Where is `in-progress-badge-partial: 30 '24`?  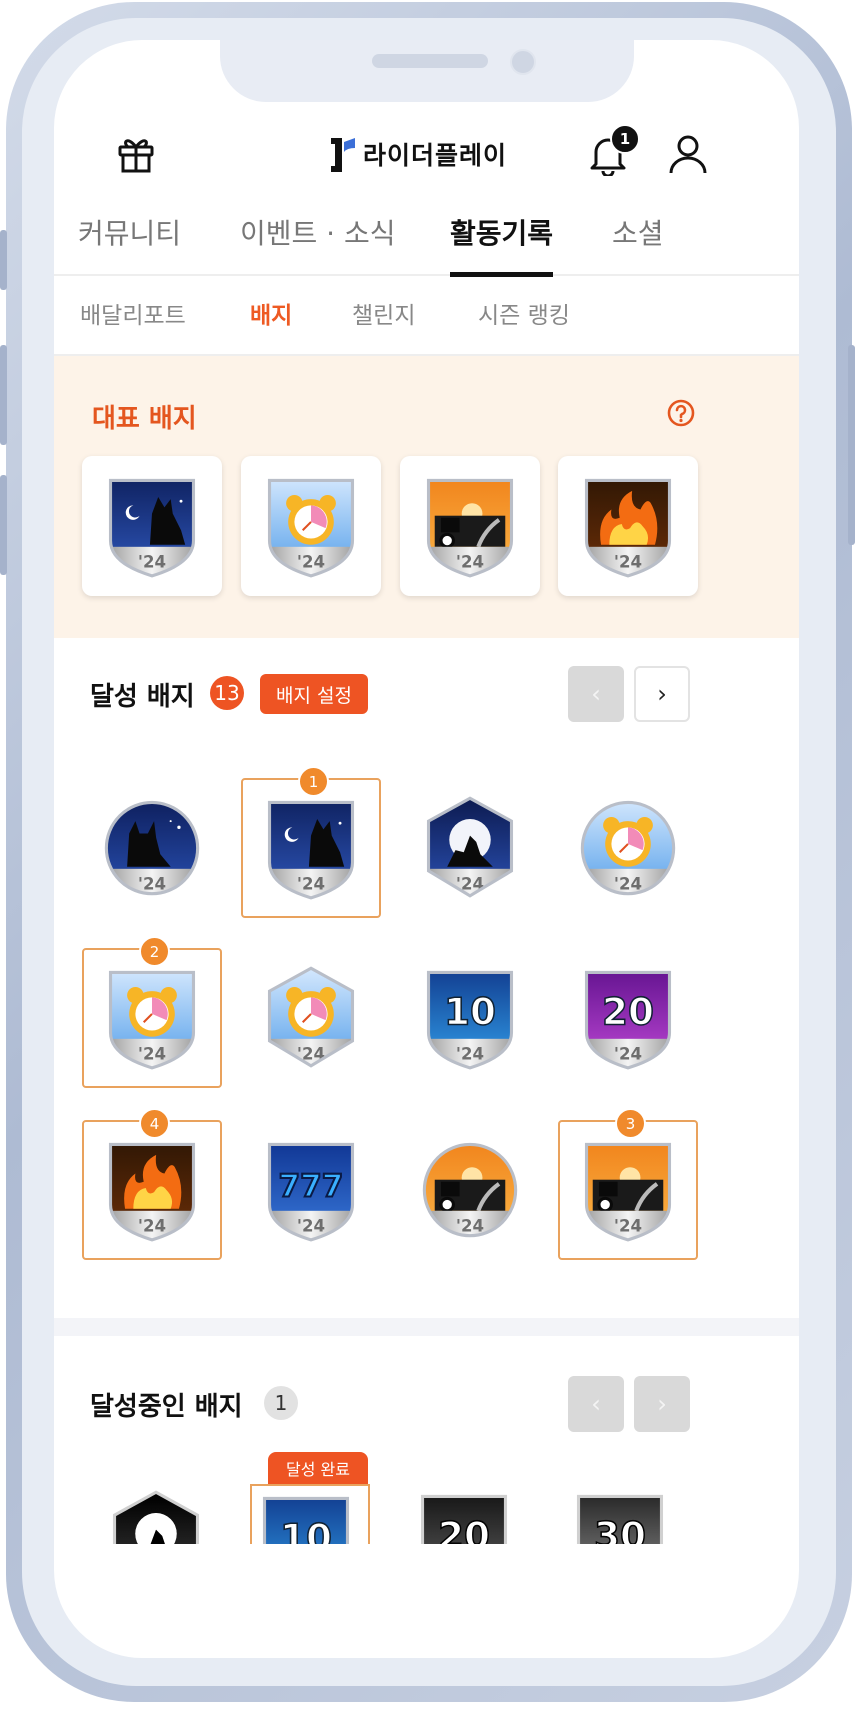
in-progress-badge-partial: 30 '24 is located at coordinates (626, 1514).